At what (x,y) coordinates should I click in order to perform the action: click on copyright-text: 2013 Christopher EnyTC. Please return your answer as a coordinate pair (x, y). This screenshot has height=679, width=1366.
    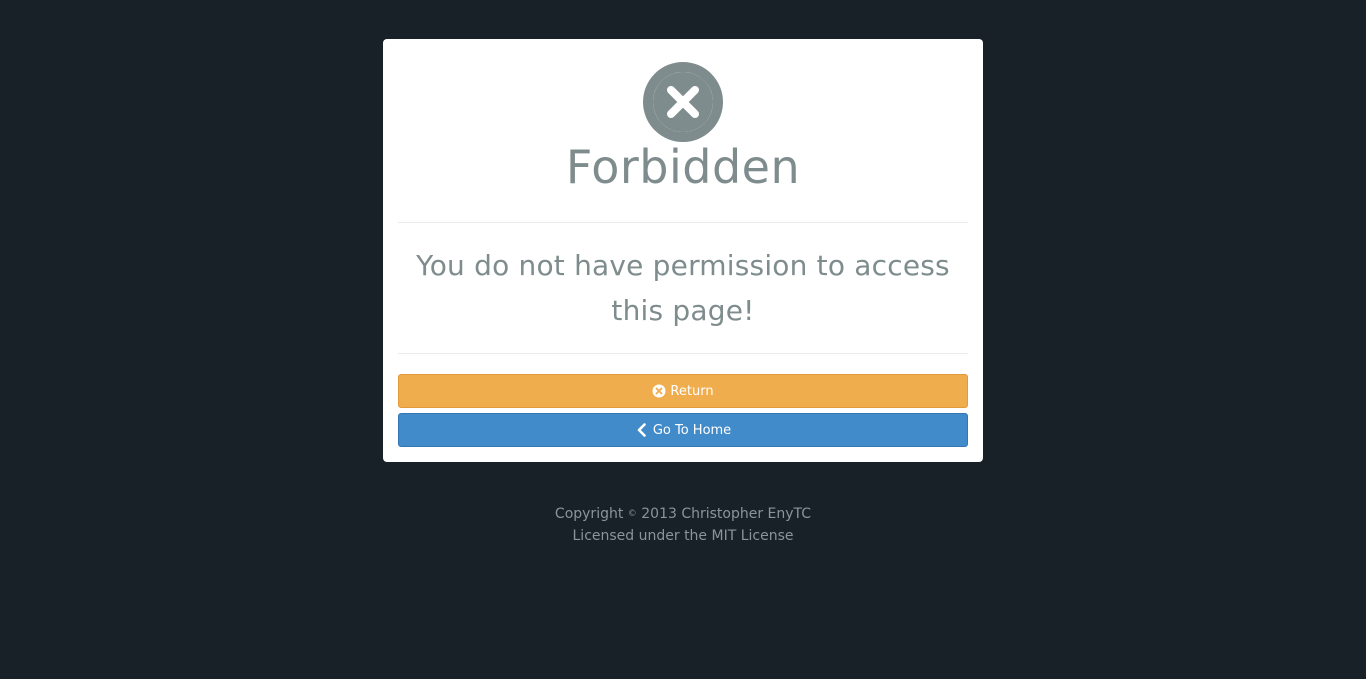
    Looking at the image, I should click on (726, 514).